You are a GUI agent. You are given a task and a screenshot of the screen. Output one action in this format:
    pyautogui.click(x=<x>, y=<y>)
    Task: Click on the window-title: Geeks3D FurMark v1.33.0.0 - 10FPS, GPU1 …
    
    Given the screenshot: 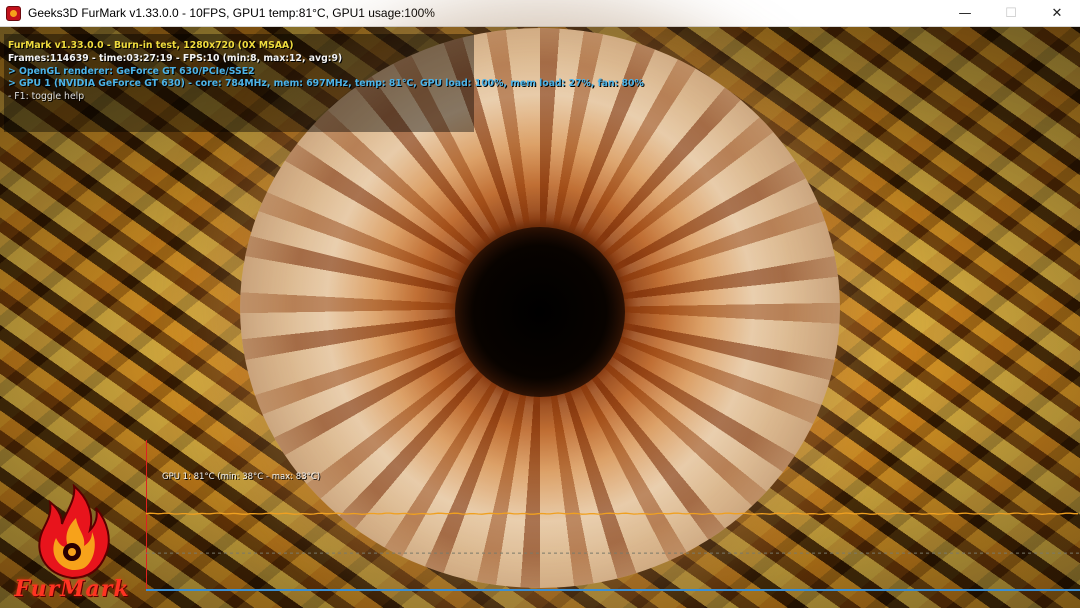 What is the action you would take?
    pyautogui.click(x=231, y=13)
    